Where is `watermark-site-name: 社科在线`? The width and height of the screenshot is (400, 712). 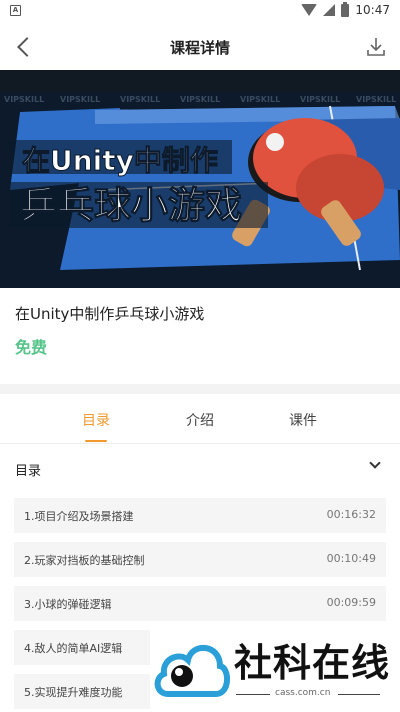 watermark-site-name: 社科在线 is located at coordinates (312, 663).